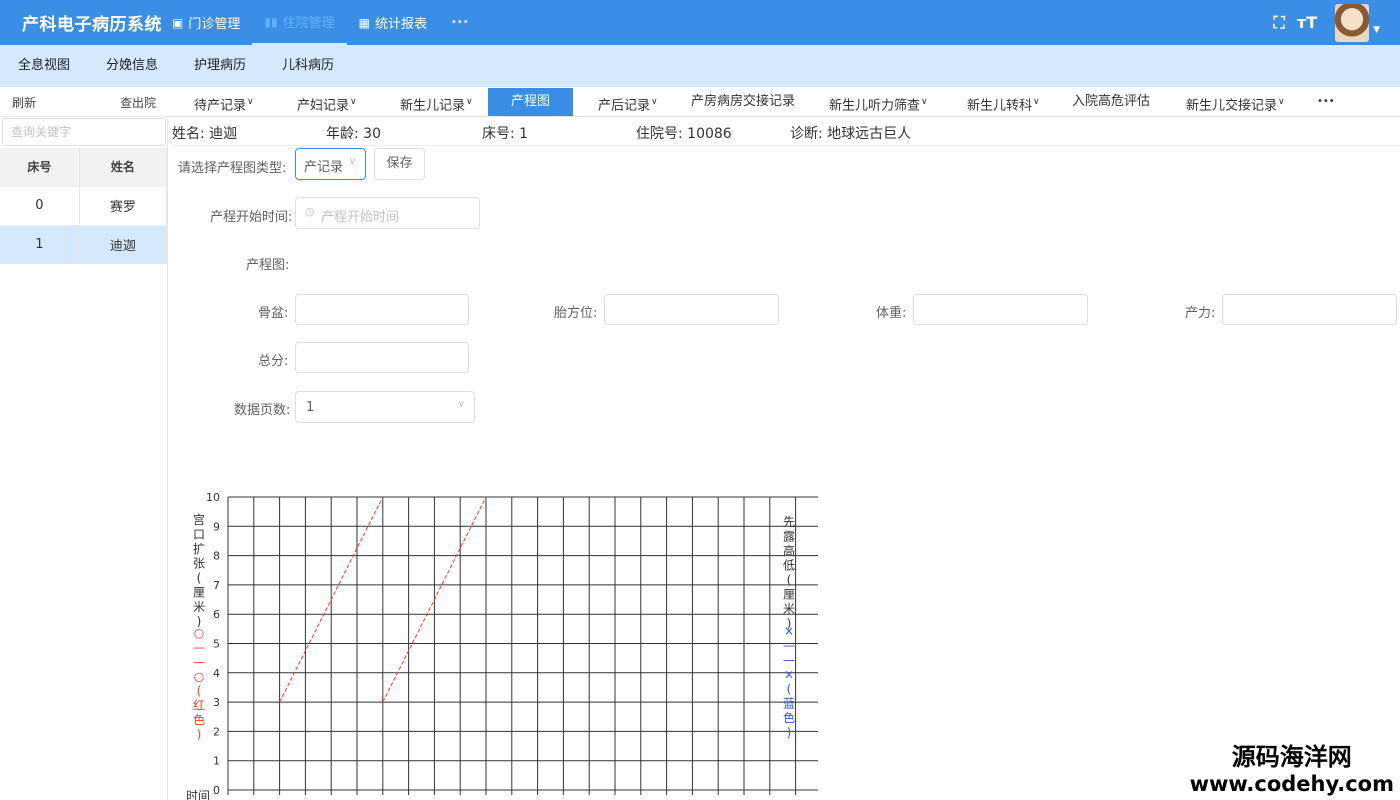  What do you see at coordinates (268, 265) in the screenshot?
I see `partograph-label: 产程图:` at bounding box center [268, 265].